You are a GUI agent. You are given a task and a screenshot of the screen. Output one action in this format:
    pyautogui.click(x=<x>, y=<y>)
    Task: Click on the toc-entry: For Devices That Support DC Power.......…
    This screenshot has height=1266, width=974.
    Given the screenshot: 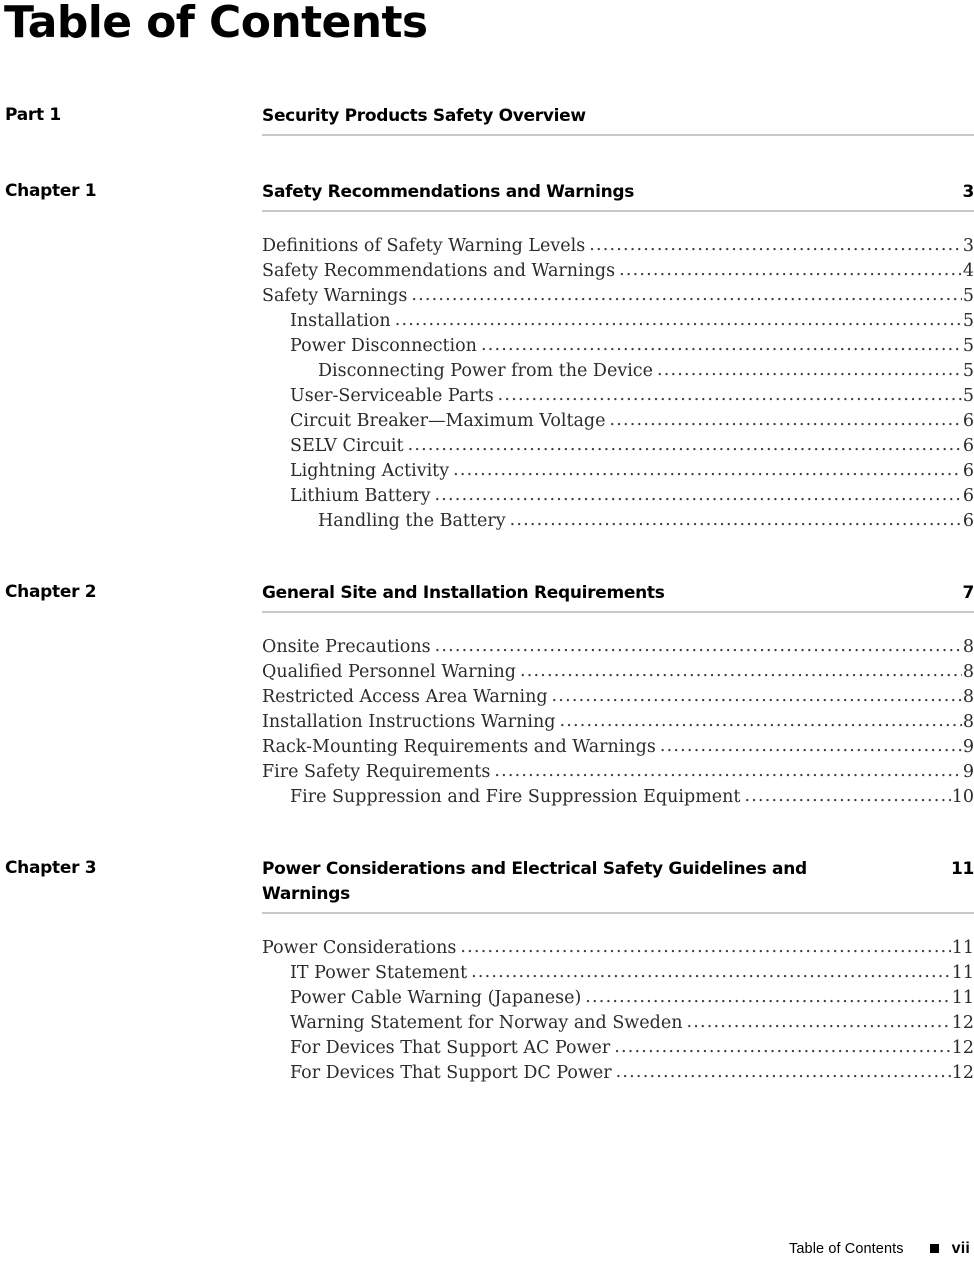 What is the action you would take?
    pyautogui.click(x=618, y=1073)
    